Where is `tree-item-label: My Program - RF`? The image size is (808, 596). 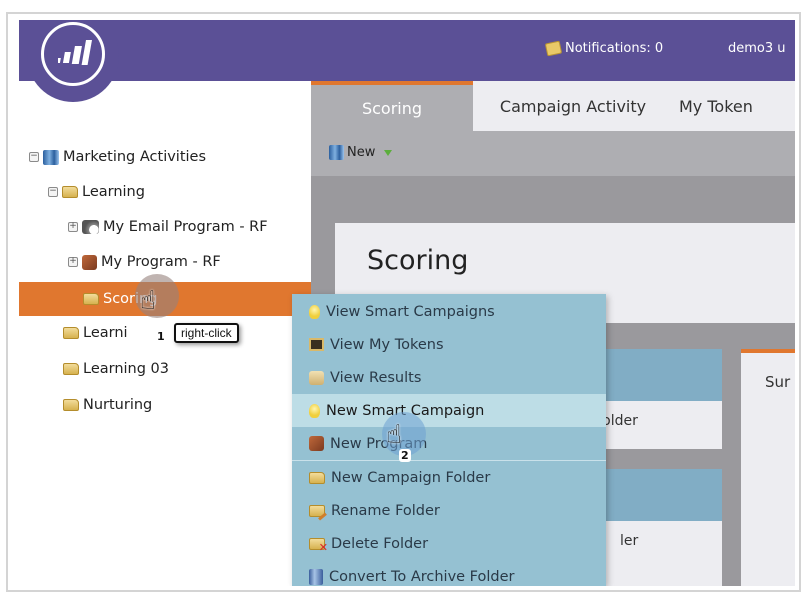 tree-item-label: My Program - RF is located at coordinates (161, 262).